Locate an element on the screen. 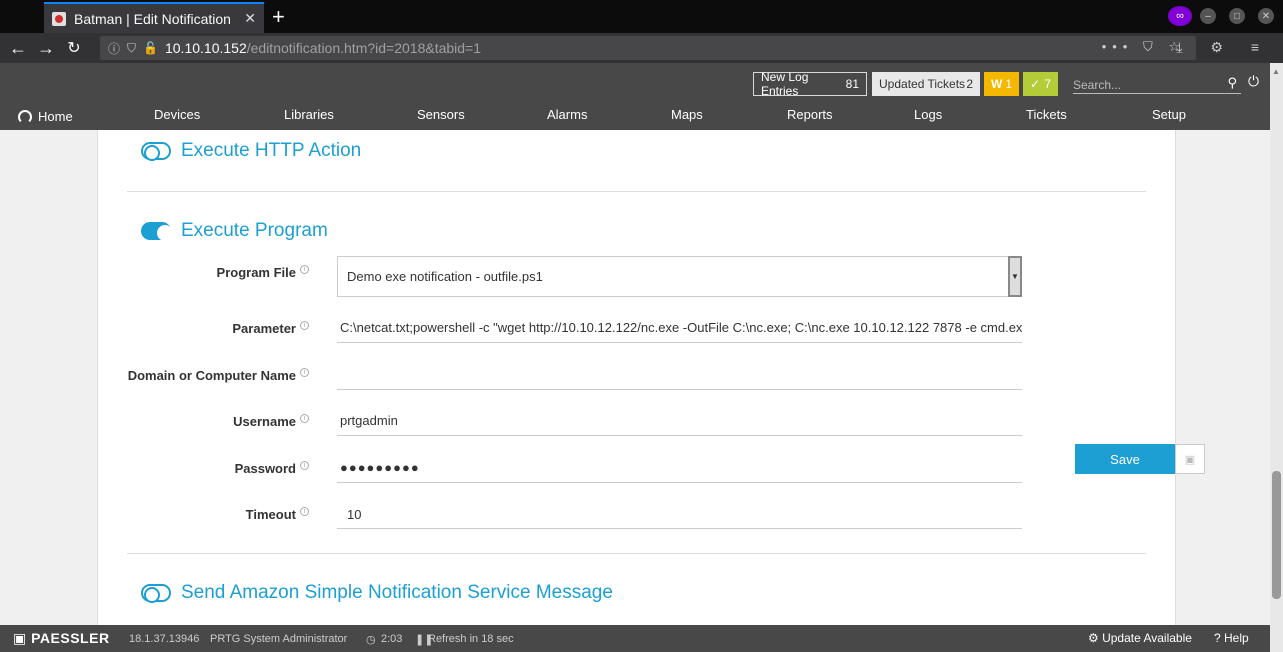  amazon-sns-toggle is located at coordinates (156, 593).